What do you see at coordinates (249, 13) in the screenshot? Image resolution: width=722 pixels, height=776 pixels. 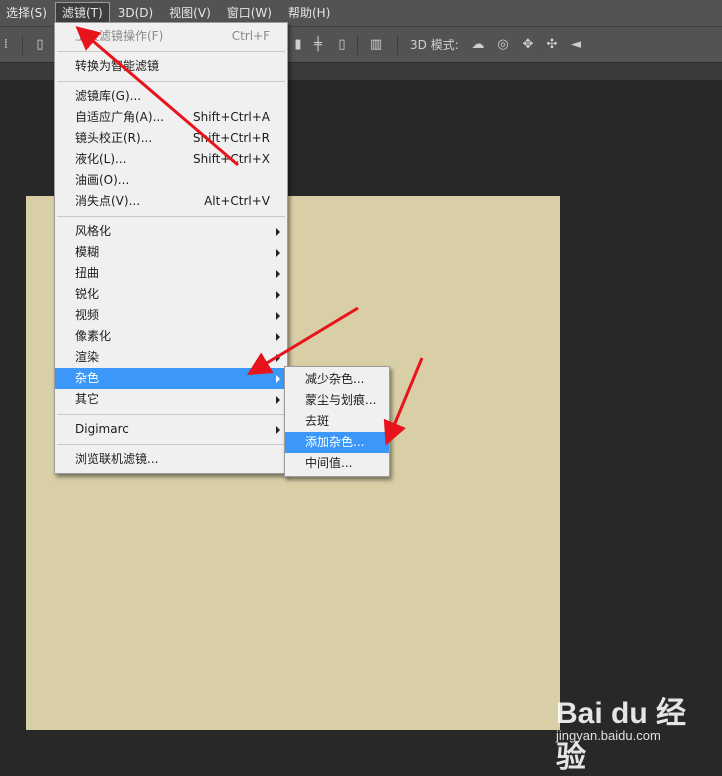 I see `menu-window: 窗口(W)` at bounding box center [249, 13].